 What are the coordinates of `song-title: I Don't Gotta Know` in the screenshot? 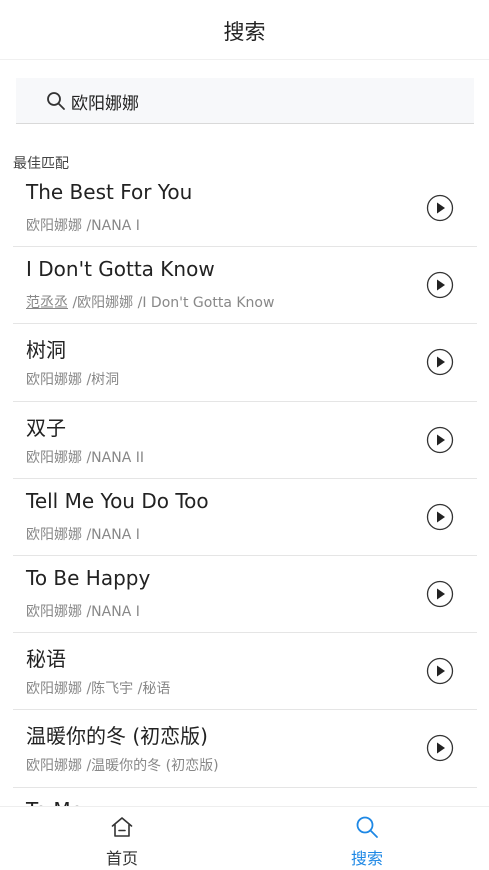 It's located at (120, 269).